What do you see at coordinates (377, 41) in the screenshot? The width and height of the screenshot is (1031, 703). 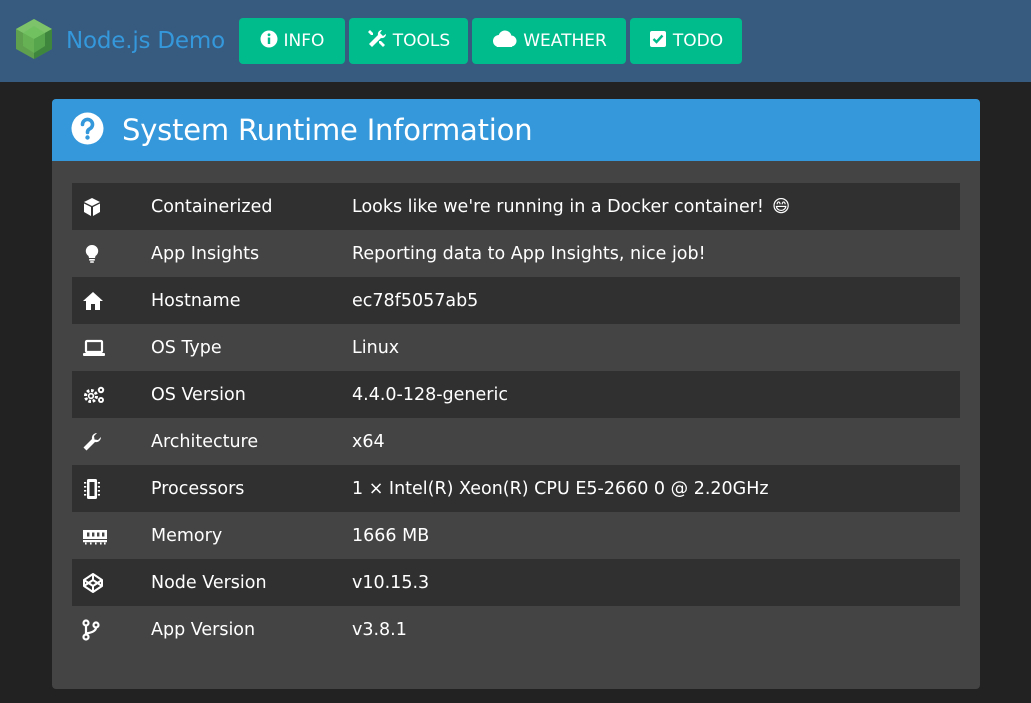 I see `tools-icon` at bounding box center [377, 41].